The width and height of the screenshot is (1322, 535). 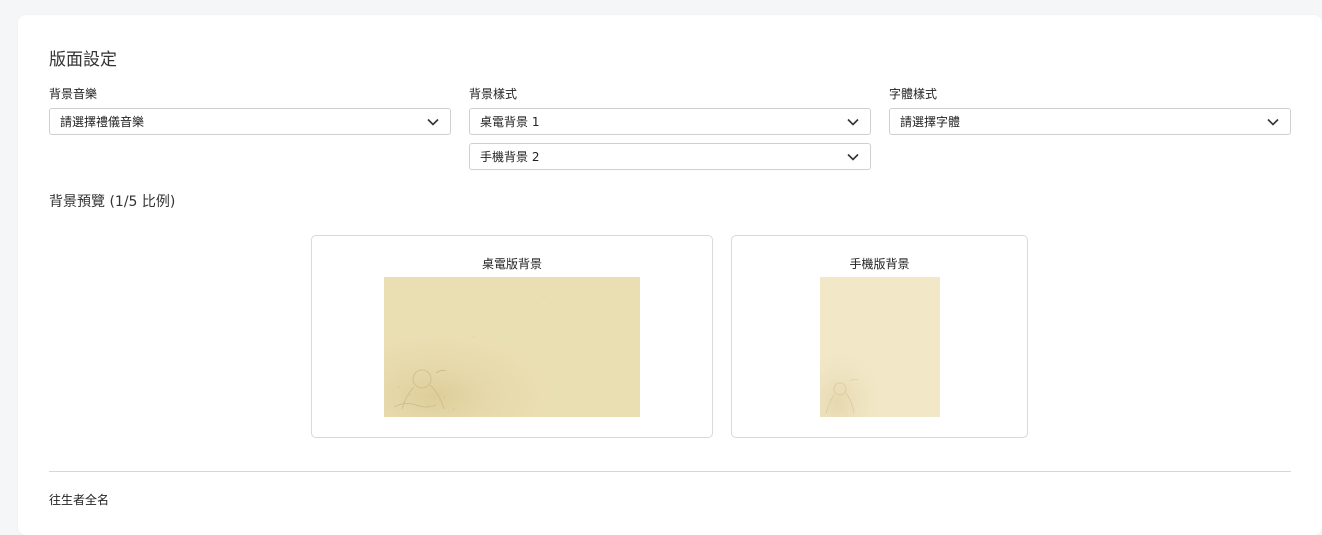 I want to click on music-select: 請選擇禮儀音樂, so click(x=250, y=121).